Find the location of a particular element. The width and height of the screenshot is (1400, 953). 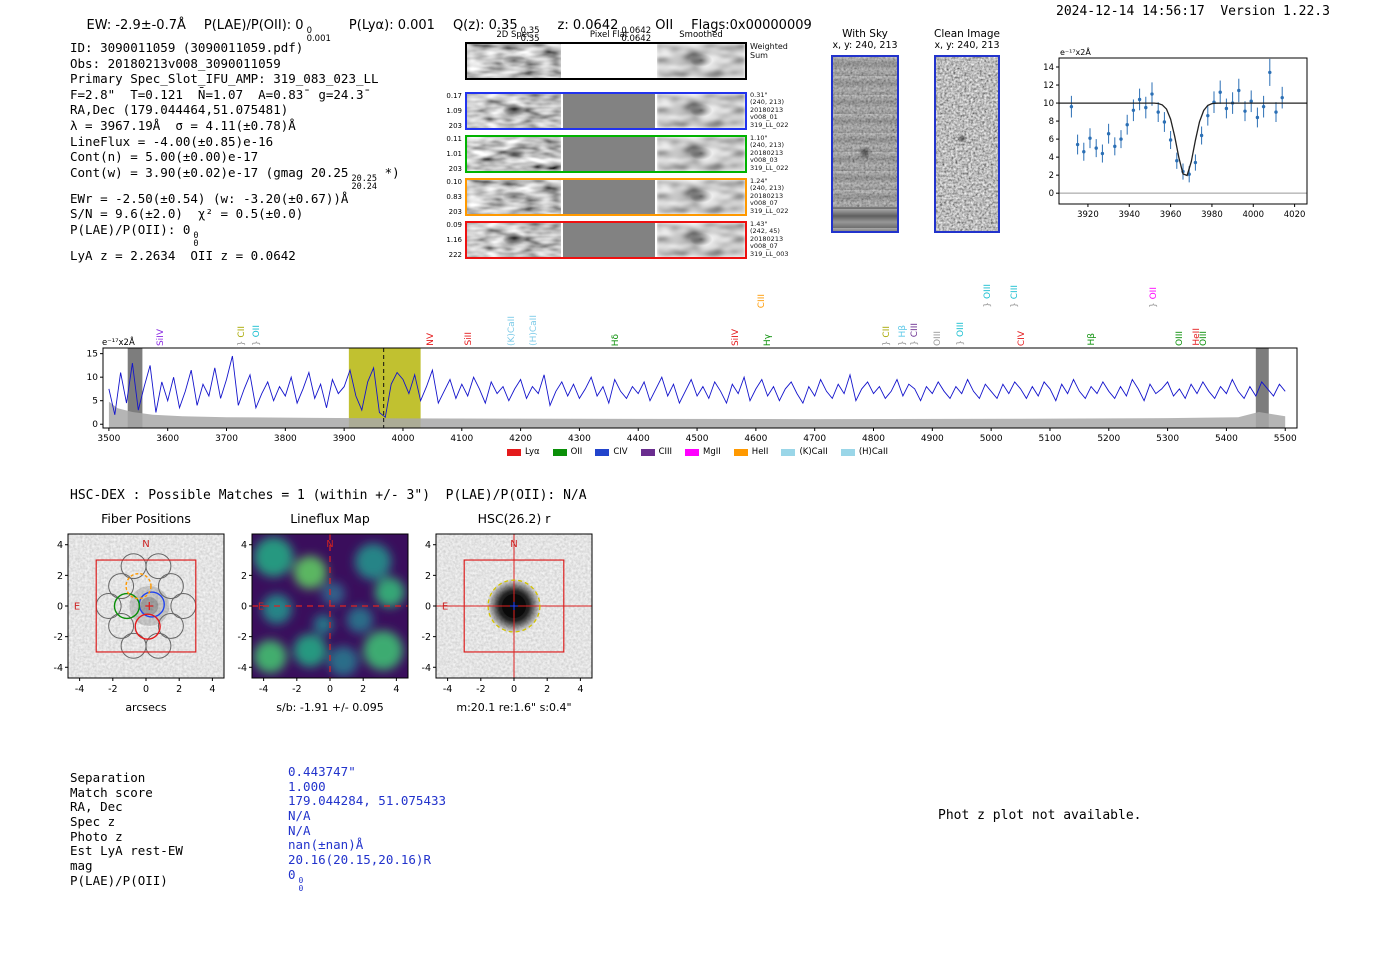

legend-item: CIII is located at coordinates (656, 452).